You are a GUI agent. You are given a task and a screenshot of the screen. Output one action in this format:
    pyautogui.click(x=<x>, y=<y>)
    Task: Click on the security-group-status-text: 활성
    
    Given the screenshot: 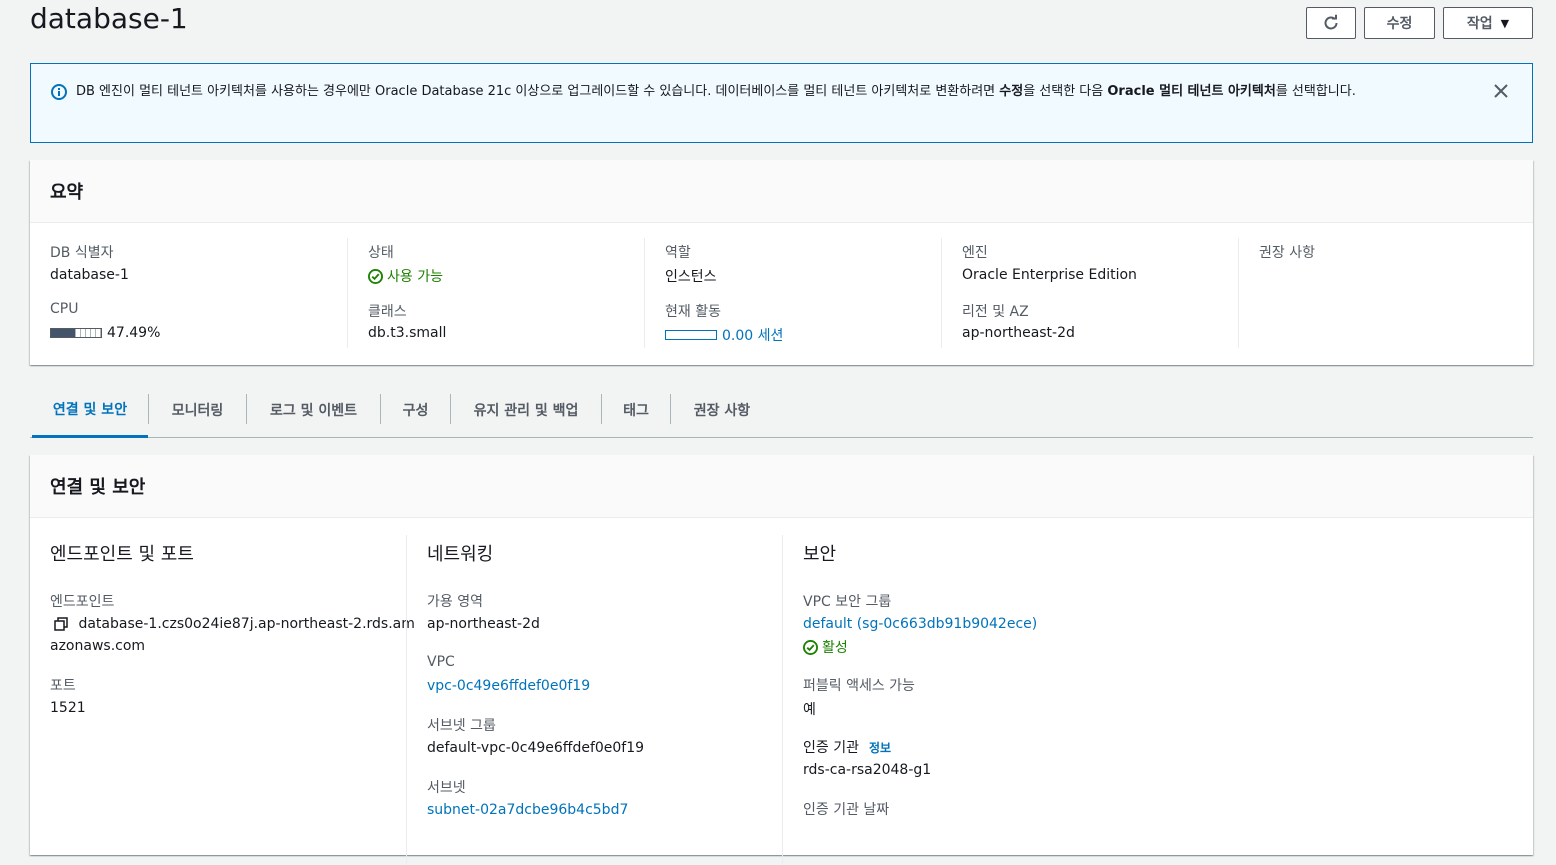 What is the action you would take?
    pyautogui.click(x=835, y=648)
    